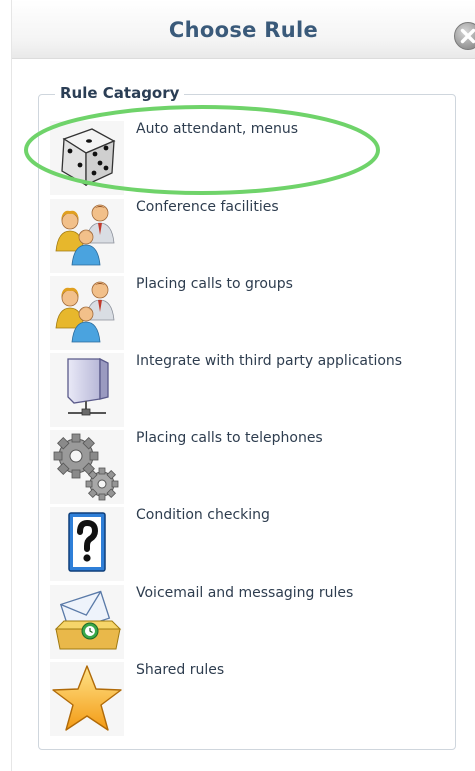  What do you see at coordinates (245, 622) in the screenshot?
I see `rule-item-voicemail: Voicemail and messaging rules` at bounding box center [245, 622].